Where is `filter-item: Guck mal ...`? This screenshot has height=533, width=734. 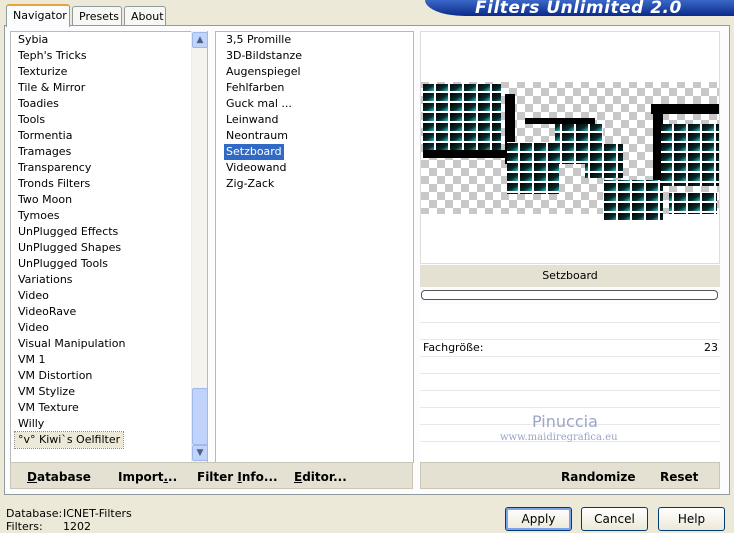
filter-item: Guck mal ... is located at coordinates (259, 104).